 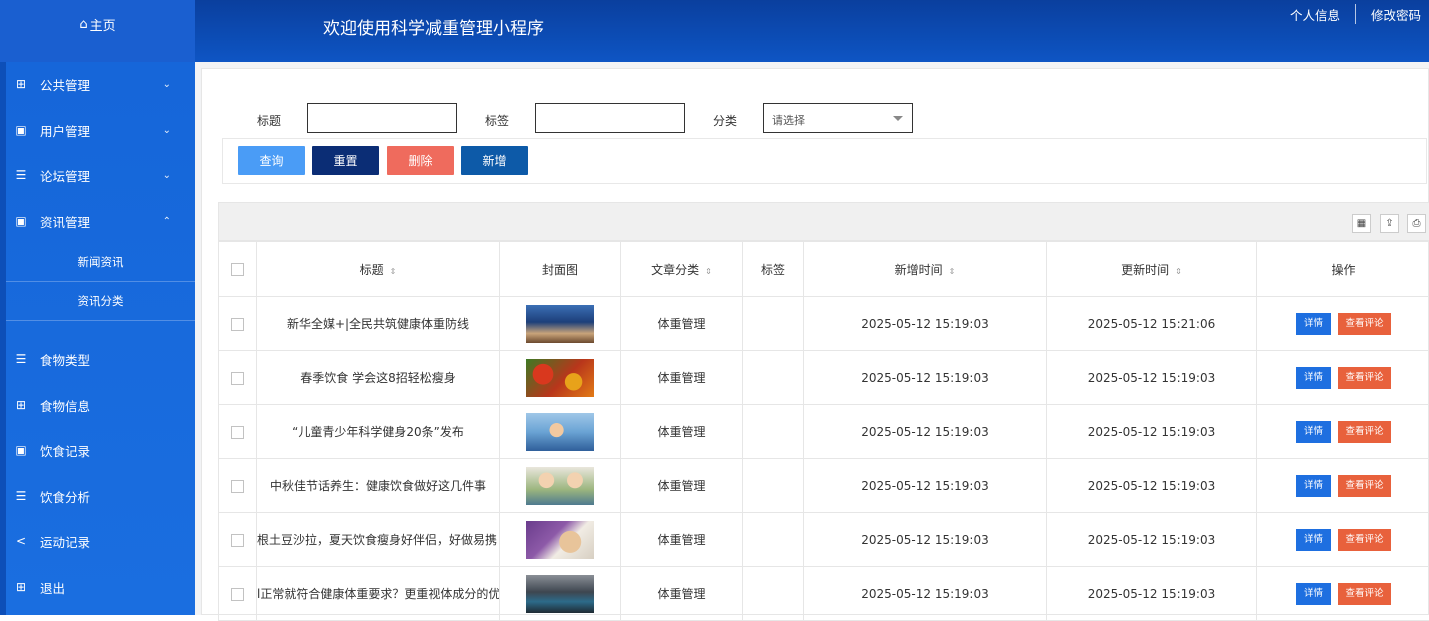 I want to click on menu-diet-record: ▣ 饮食记录, so click(x=97, y=450).